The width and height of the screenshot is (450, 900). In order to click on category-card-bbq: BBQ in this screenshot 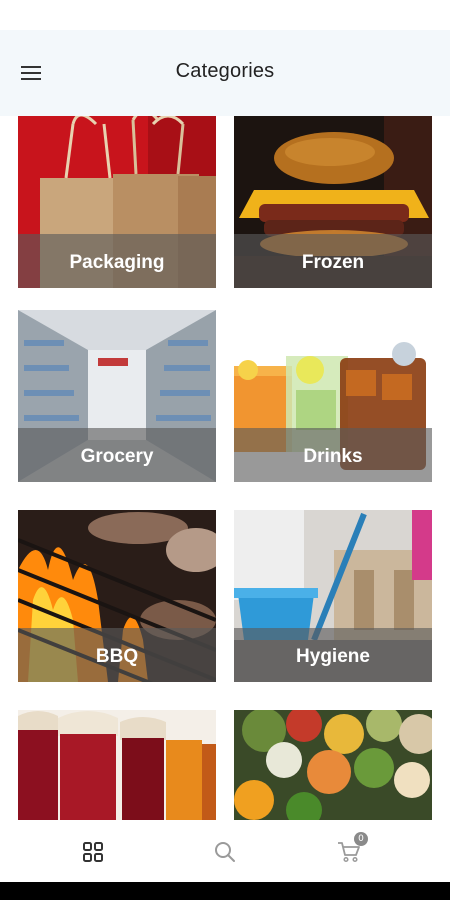, I will do `click(117, 596)`.